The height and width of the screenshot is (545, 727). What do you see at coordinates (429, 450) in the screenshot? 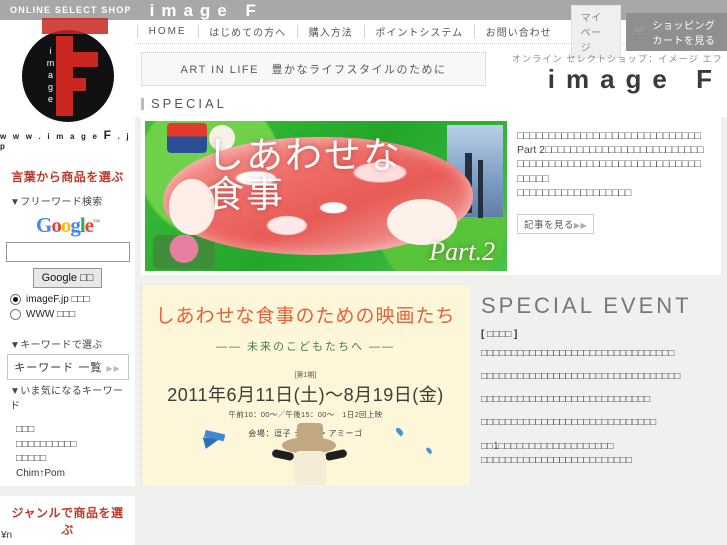
I see `water-drop-icon` at bounding box center [429, 450].